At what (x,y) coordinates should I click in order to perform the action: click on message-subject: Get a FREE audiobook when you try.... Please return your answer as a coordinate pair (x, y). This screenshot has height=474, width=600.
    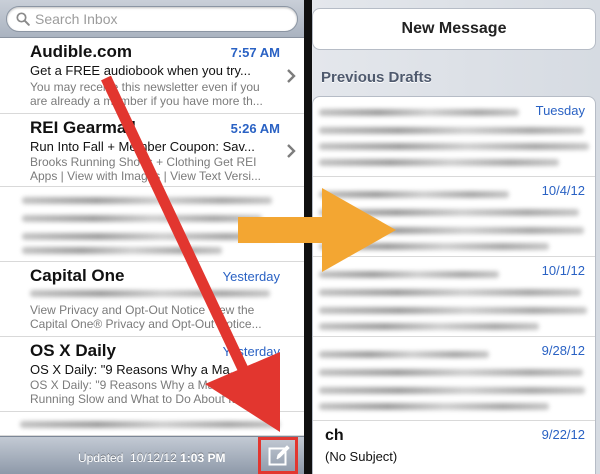
    Looking at the image, I should click on (140, 70).